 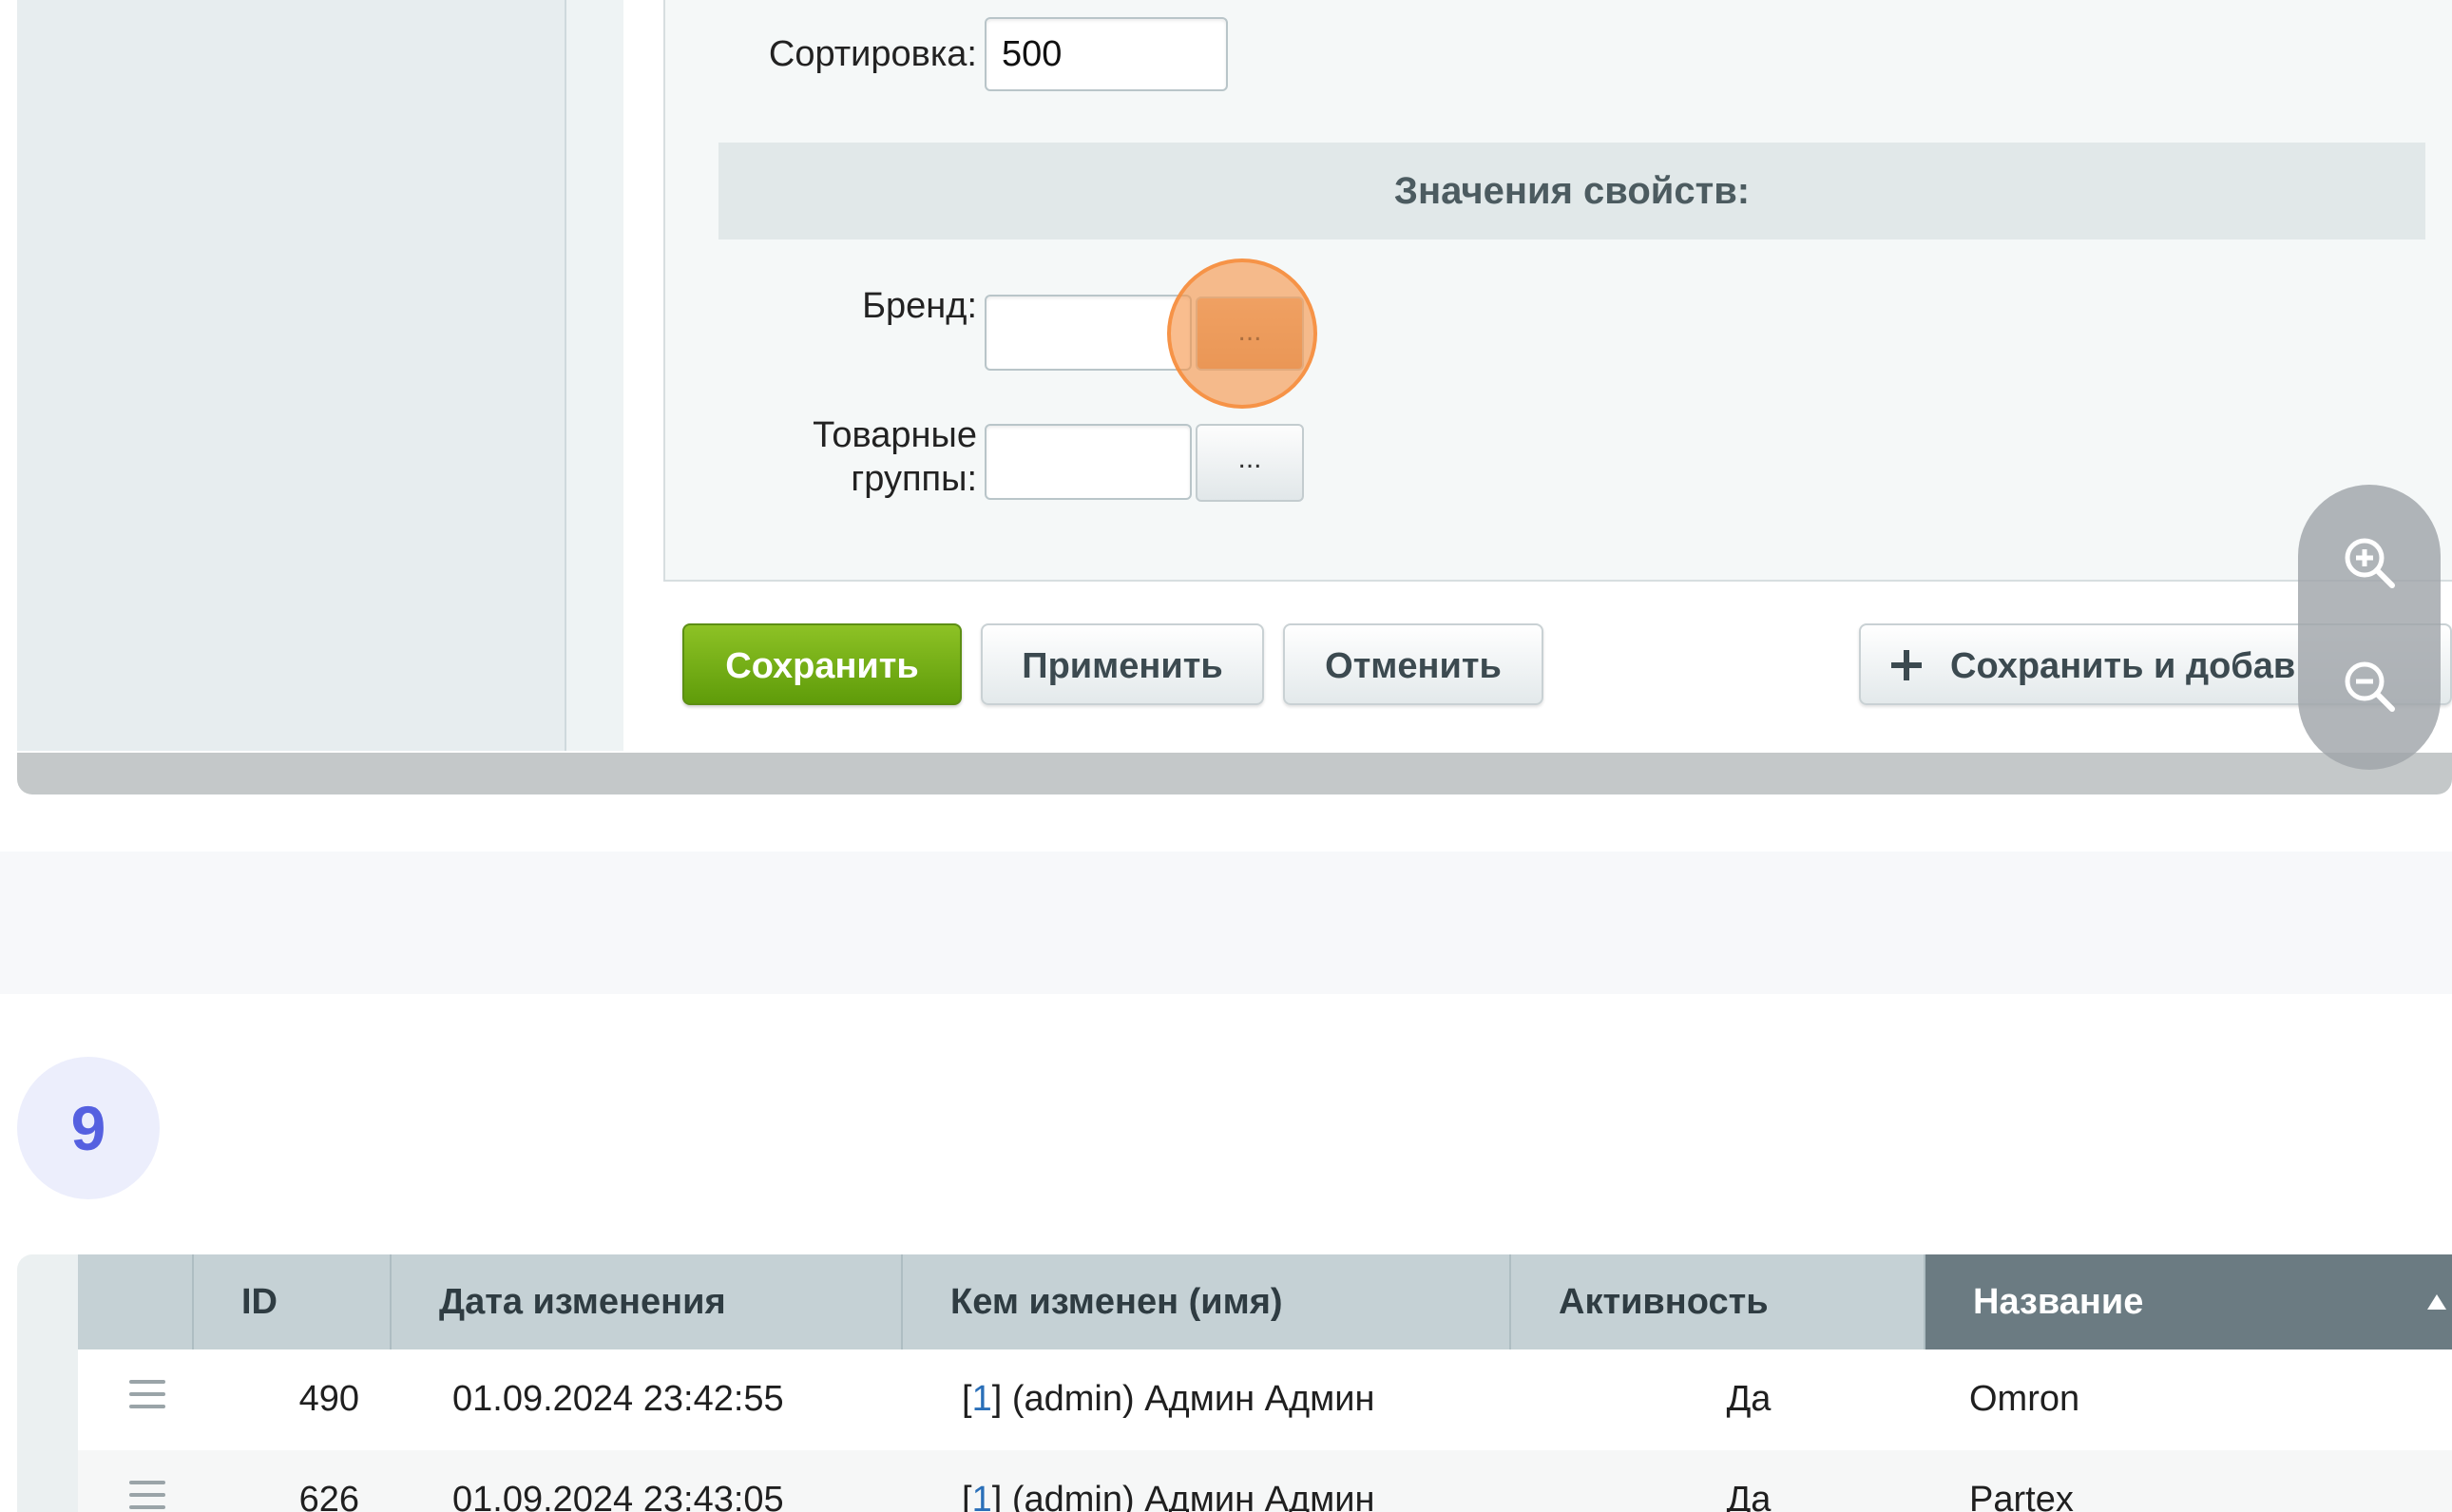 I want to click on sort-input: 500, so click(x=1106, y=54).